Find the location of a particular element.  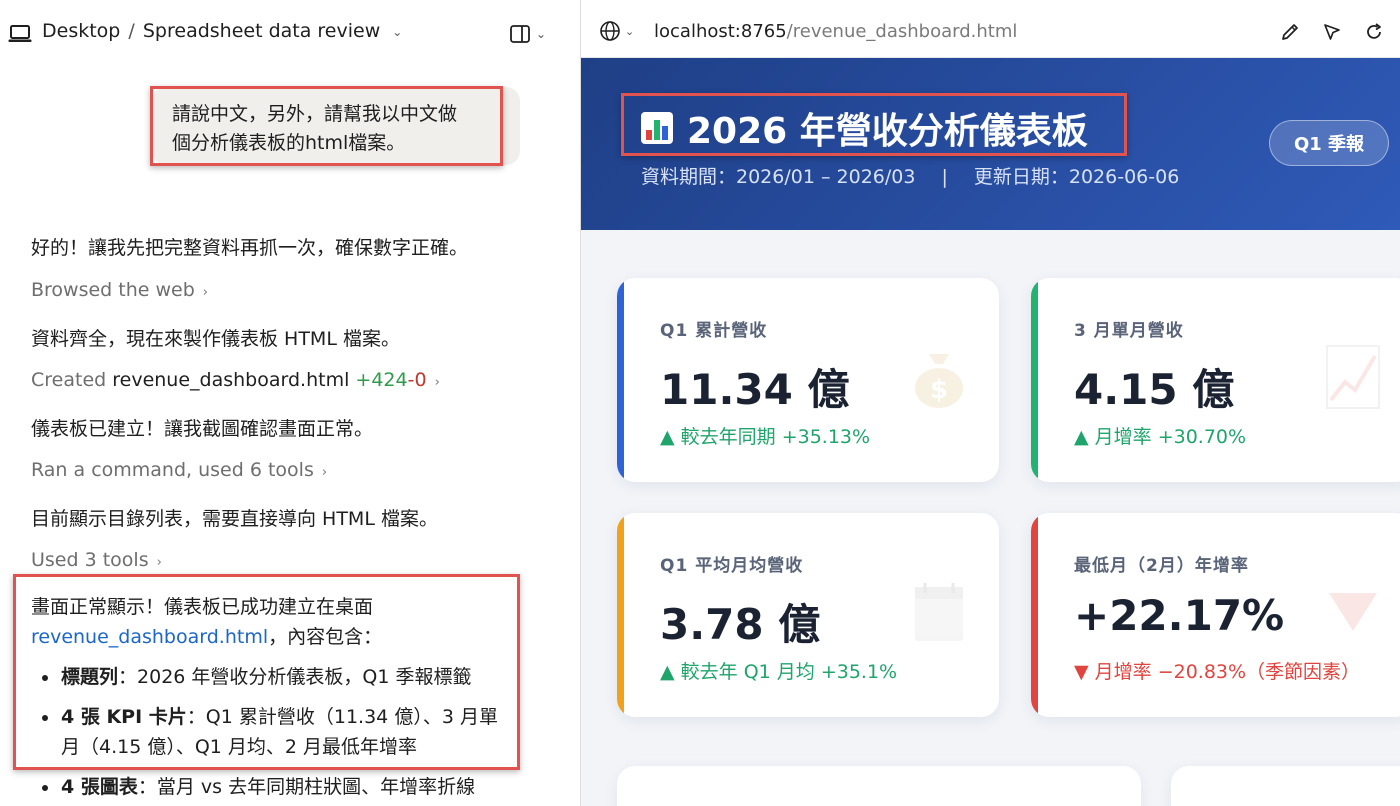

kpi-label: 3 月單月營收 is located at coordinates (1129, 331).